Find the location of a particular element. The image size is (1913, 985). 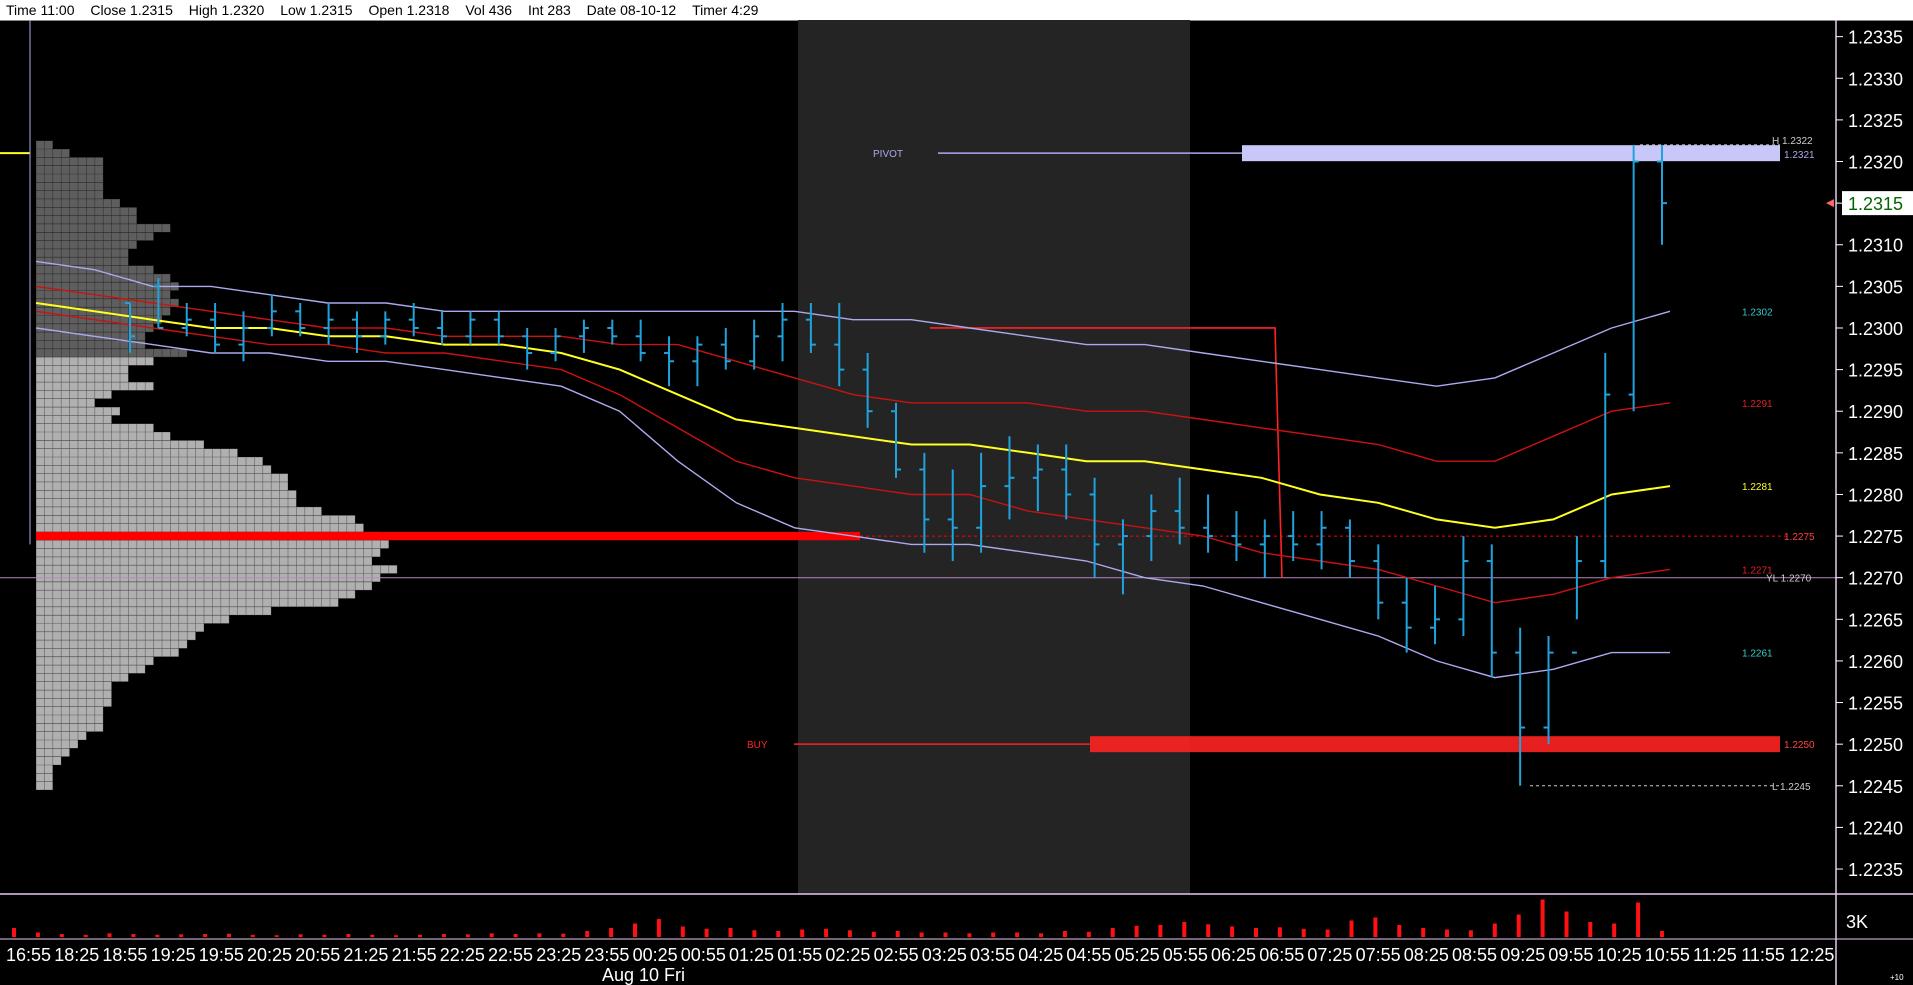

x-tick-label: 07:25 is located at coordinates (1329, 955).